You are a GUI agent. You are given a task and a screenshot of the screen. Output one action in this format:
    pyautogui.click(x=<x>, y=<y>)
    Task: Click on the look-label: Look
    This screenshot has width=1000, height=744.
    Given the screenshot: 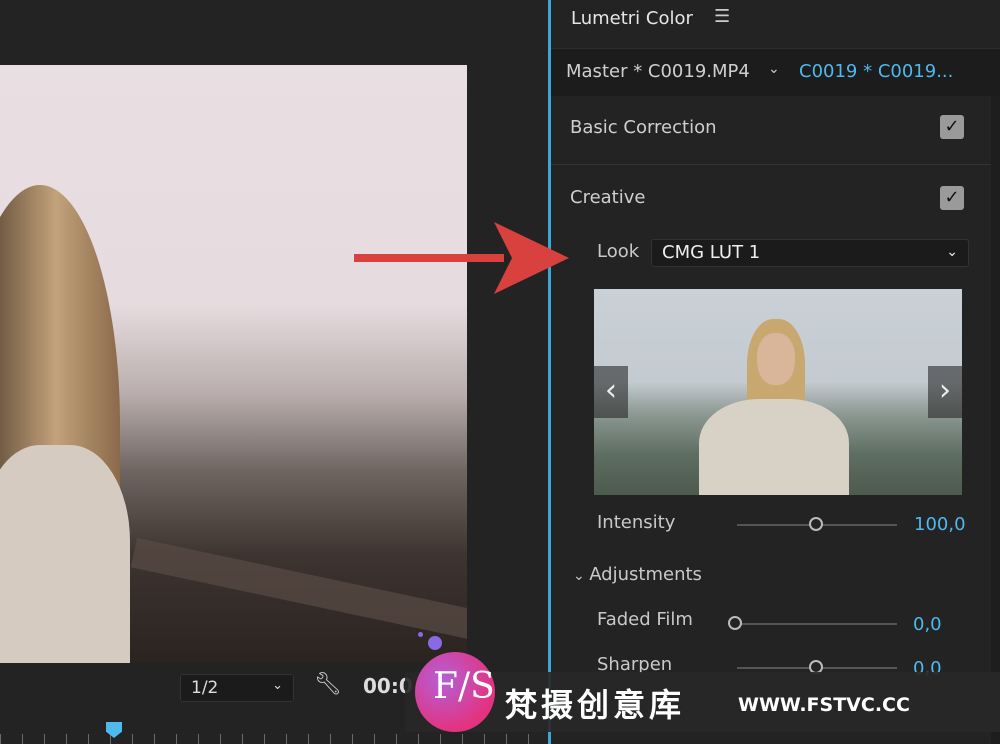 What is the action you would take?
    pyautogui.click(x=618, y=251)
    